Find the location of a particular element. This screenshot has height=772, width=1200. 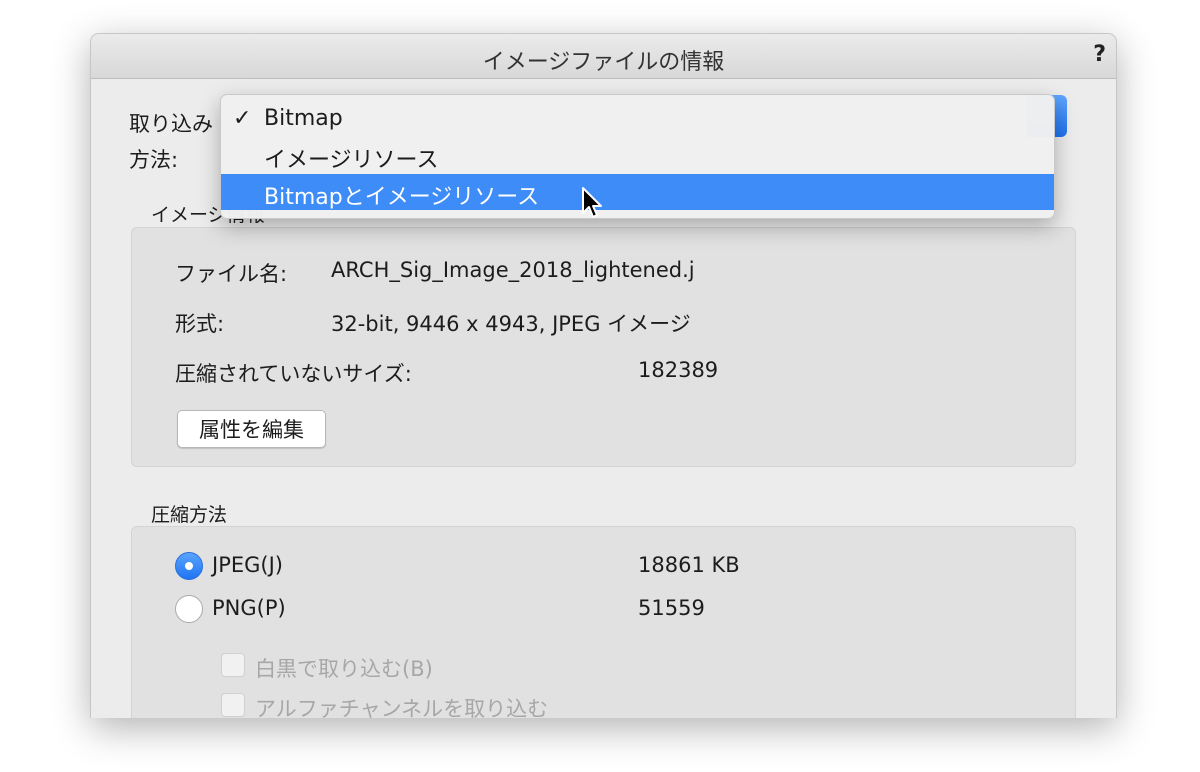

grayscale-checkbox is located at coordinates (233, 665).